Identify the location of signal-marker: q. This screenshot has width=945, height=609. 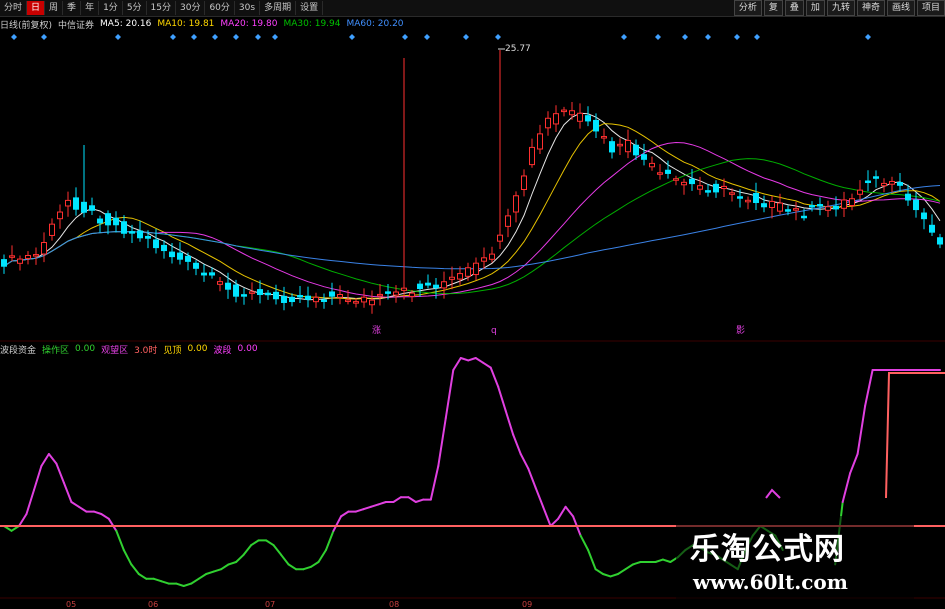
(494, 331).